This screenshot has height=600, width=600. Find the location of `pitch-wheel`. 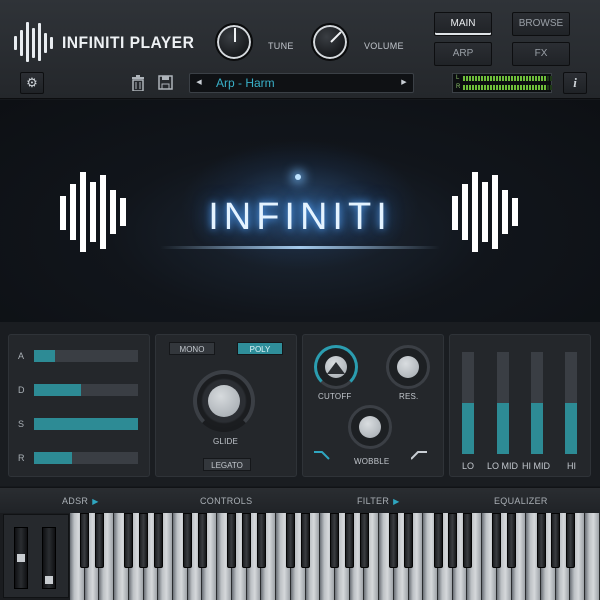

pitch-wheel is located at coordinates (21, 558).